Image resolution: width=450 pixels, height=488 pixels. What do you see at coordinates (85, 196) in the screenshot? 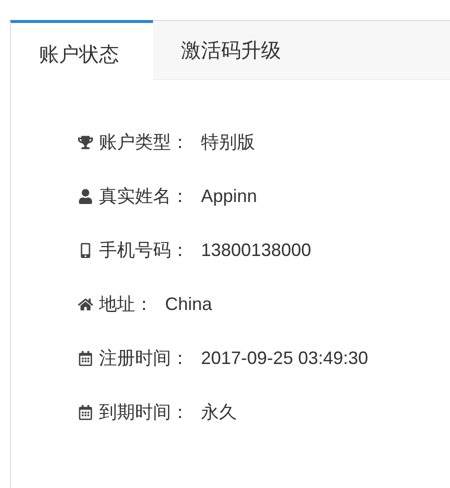
I see `user-icon` at bounding box center [85, 196].